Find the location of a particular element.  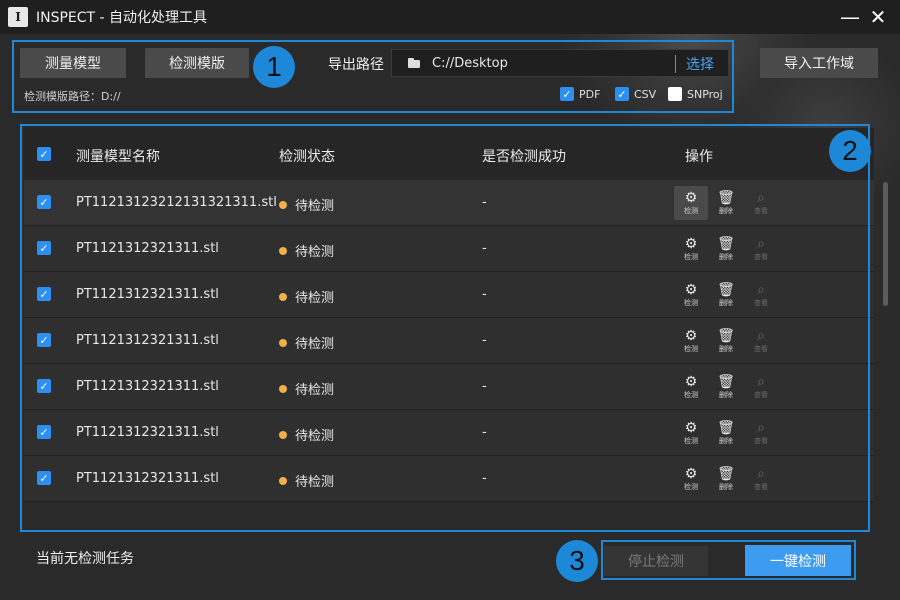

task-status-text: 当前无检测任务 is located at coordinates (85, 559).